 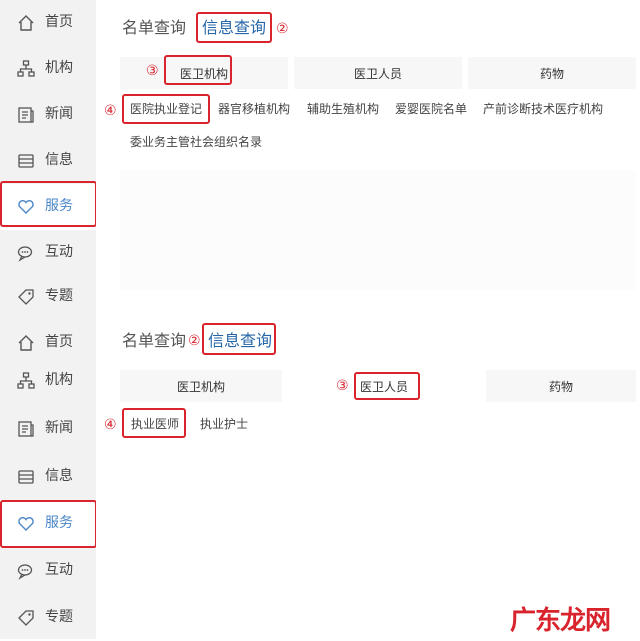 I want to click on category-medical-staff: 医卫人员, so click(x=378, y=73).